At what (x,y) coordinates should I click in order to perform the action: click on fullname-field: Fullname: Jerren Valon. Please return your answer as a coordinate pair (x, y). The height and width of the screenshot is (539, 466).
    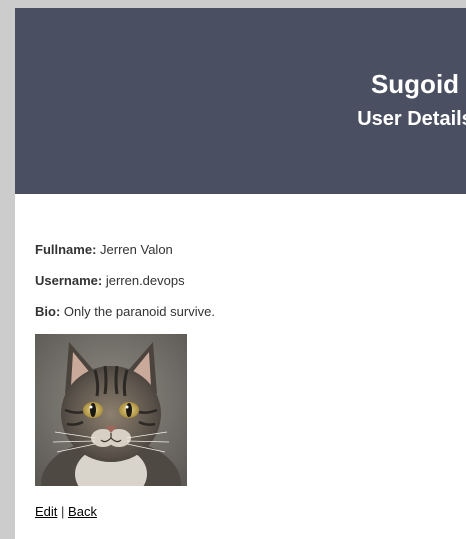
    Looking at the image, I should click on (104, 250).